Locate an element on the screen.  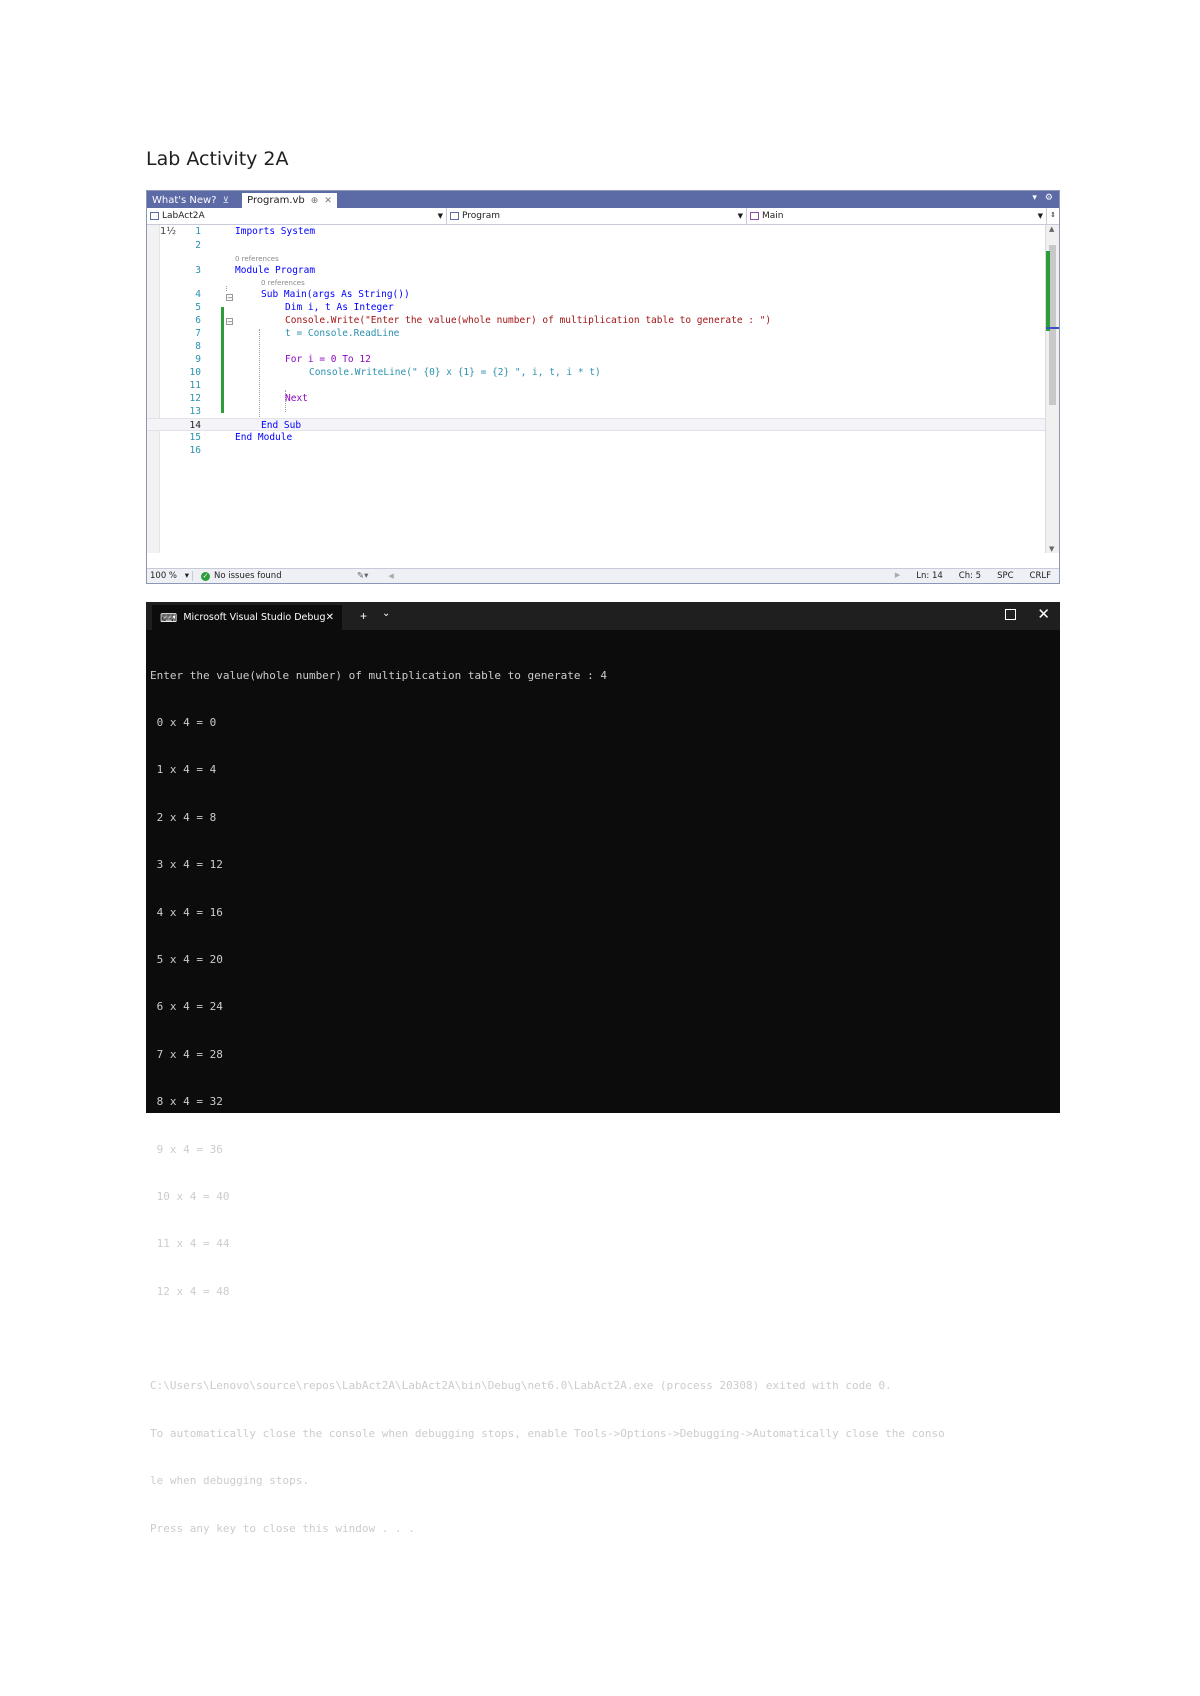
new-tab-icon: + is located at coordinates (363, 616).